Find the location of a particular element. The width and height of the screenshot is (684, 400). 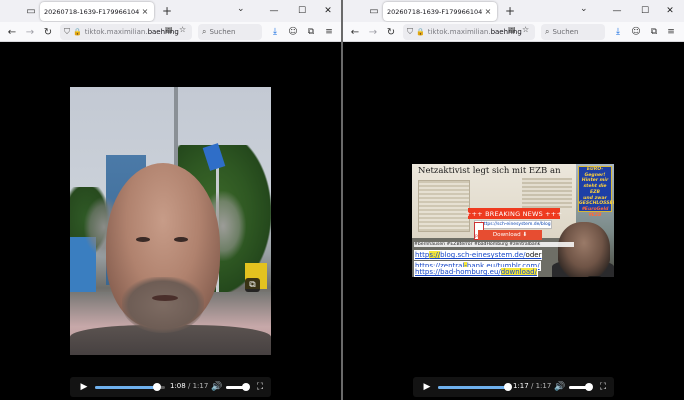

video-controls: ▶ 1:17 / 1:17 🔊 ⛶ is located at coordinates (513, 387).